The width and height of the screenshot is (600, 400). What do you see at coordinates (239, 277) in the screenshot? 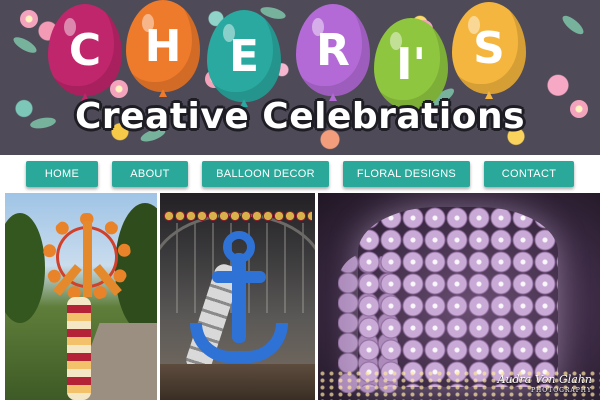
I see `anchor-crossbar` at bounding box center [239, 277].